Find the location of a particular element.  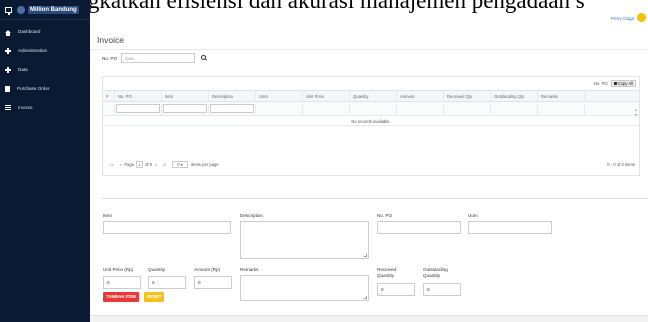

grid-empty-message: No records available. is located at coordinates (371, 121).